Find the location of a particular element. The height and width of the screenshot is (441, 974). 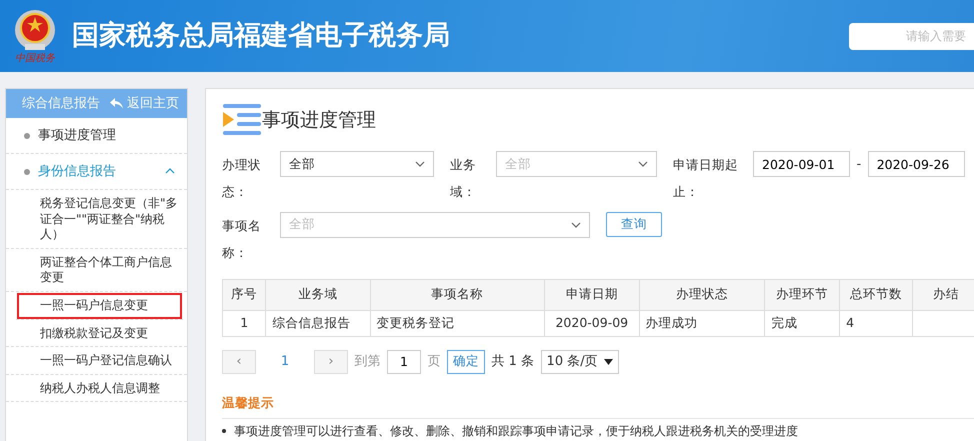

confirm-button: 确定 is located at coordinates (466, 362).